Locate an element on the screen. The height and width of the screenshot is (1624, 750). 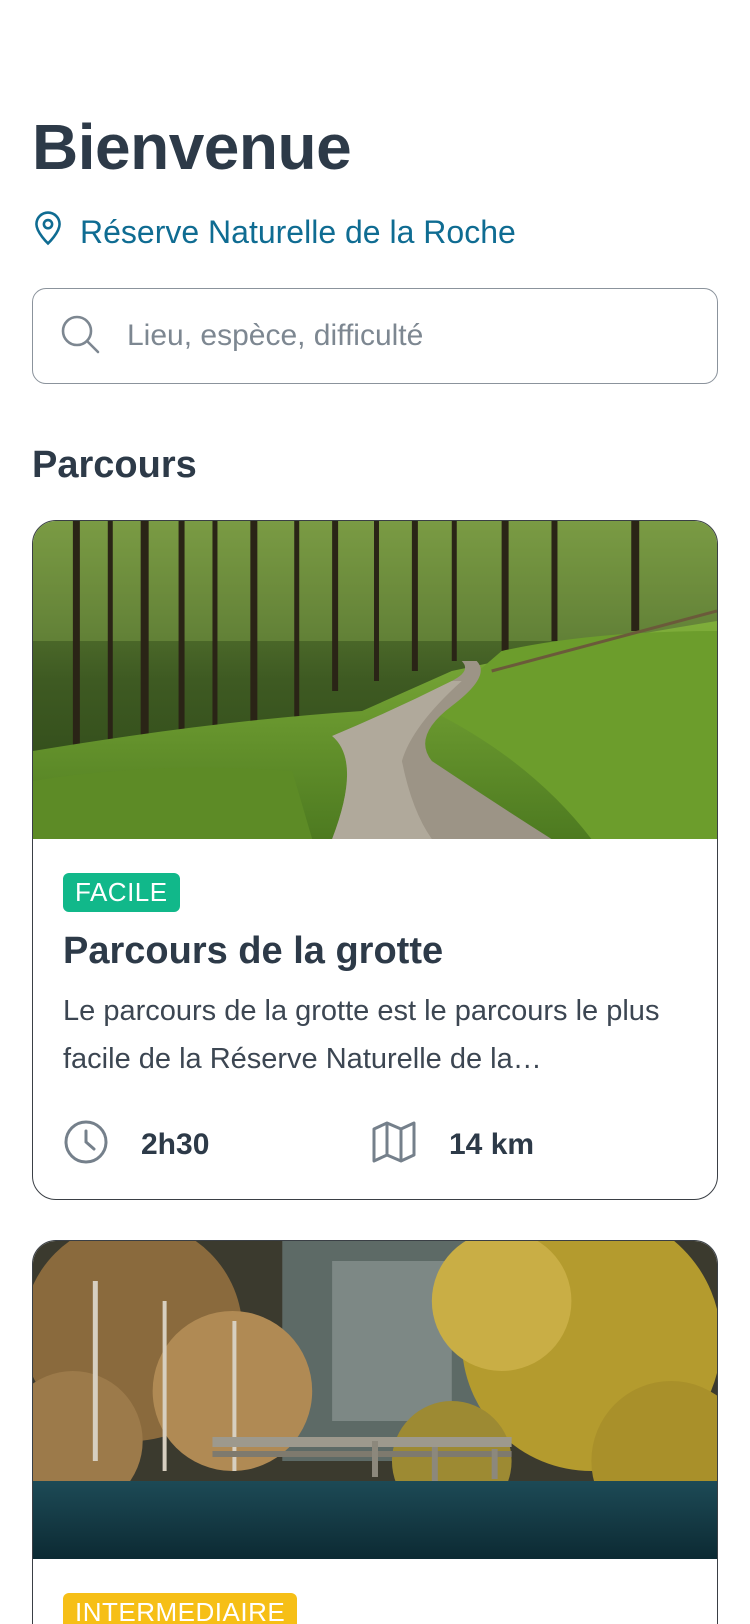
difficulty-badge: FACILE is located at coordinates (121, 892).